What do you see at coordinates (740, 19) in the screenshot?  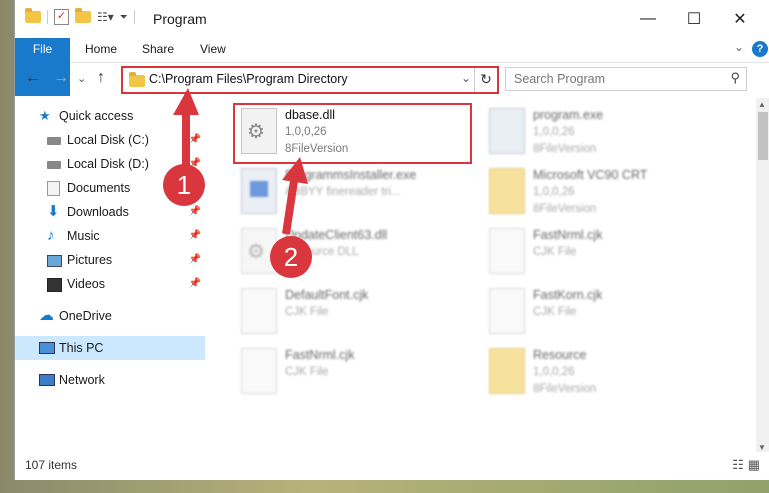 I see `close-button: ✕` at bounding box center [740, 19].